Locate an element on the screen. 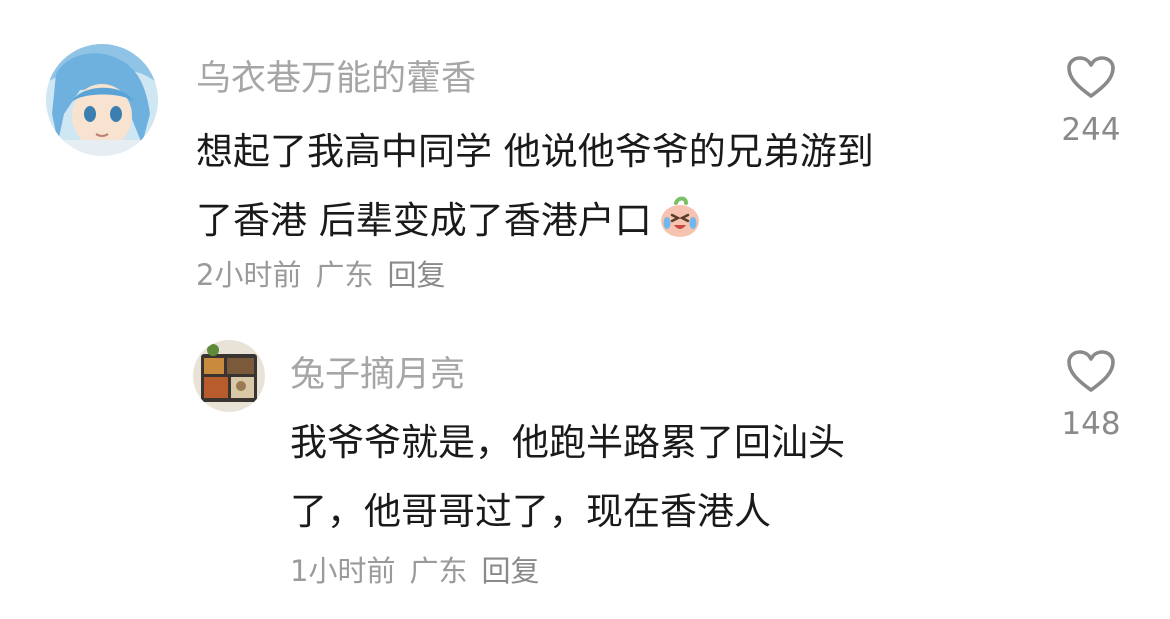 The height and width of the screenshot is (619, 1170). comment-location: 广东 is located at coordinates (344, 275).